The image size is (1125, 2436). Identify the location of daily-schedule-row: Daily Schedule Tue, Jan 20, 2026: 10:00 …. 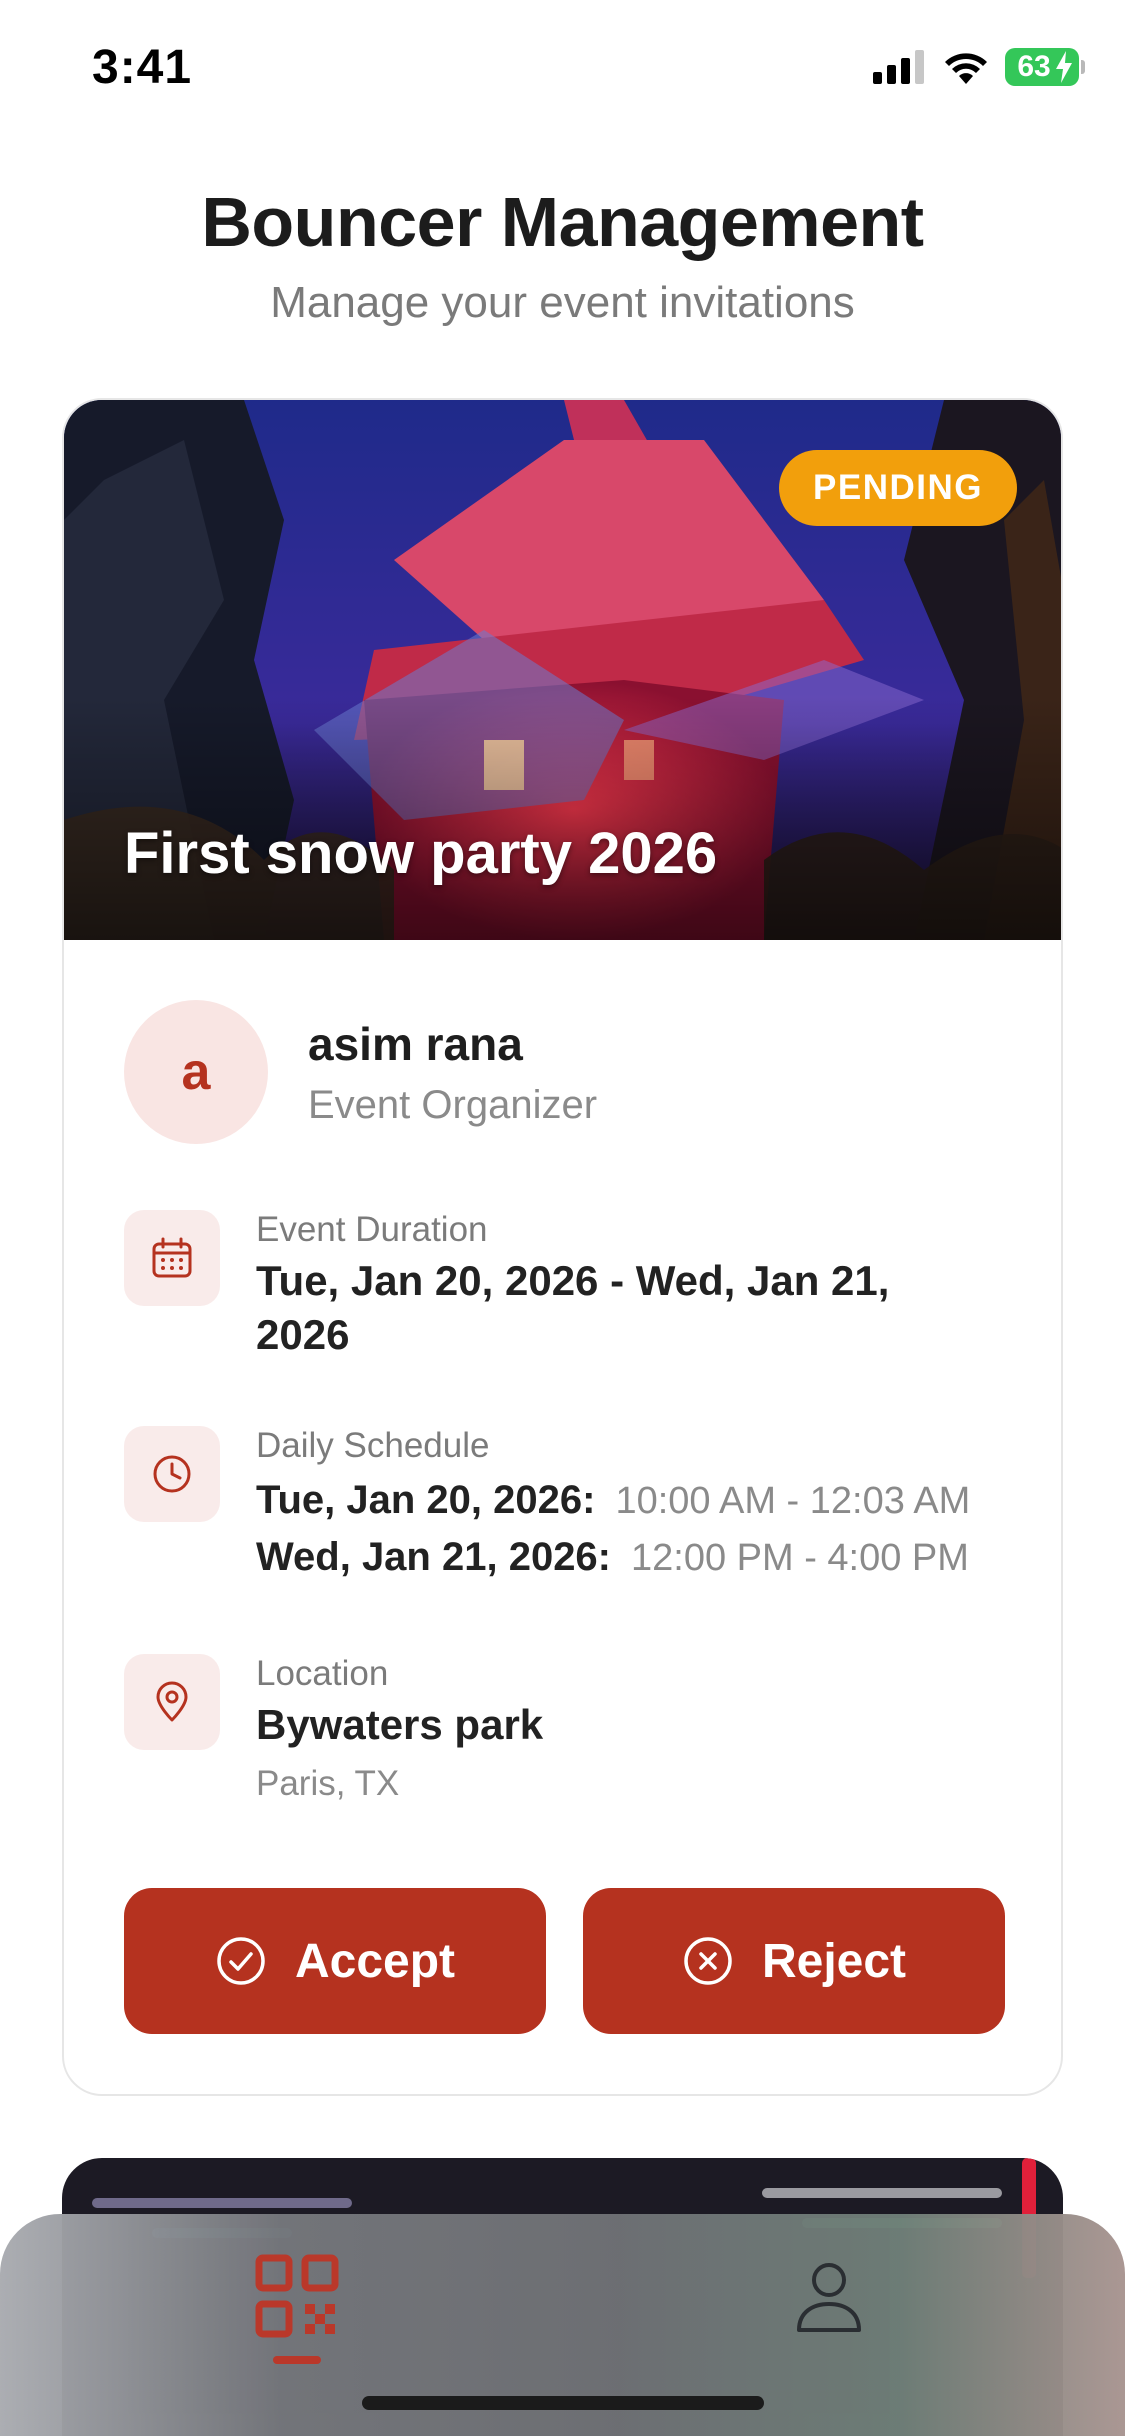
(547, 1503).